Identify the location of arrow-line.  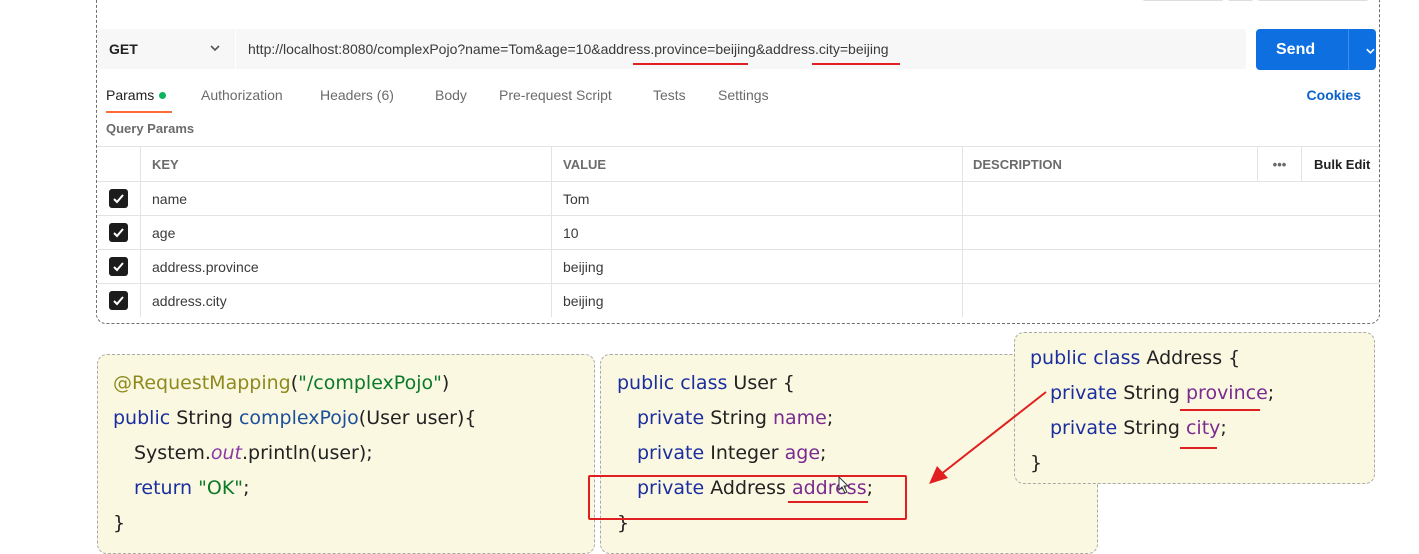
(993, 433).